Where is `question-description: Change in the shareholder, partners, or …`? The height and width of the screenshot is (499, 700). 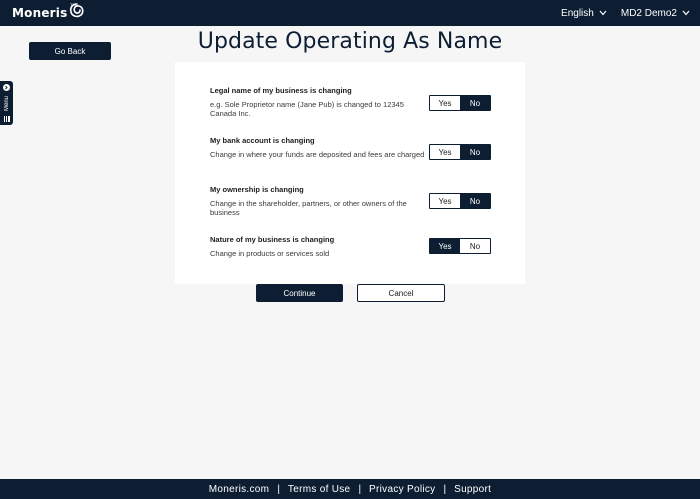
question-description: Change in the shareholder, partners, or … is located at coordinates (308, 208).